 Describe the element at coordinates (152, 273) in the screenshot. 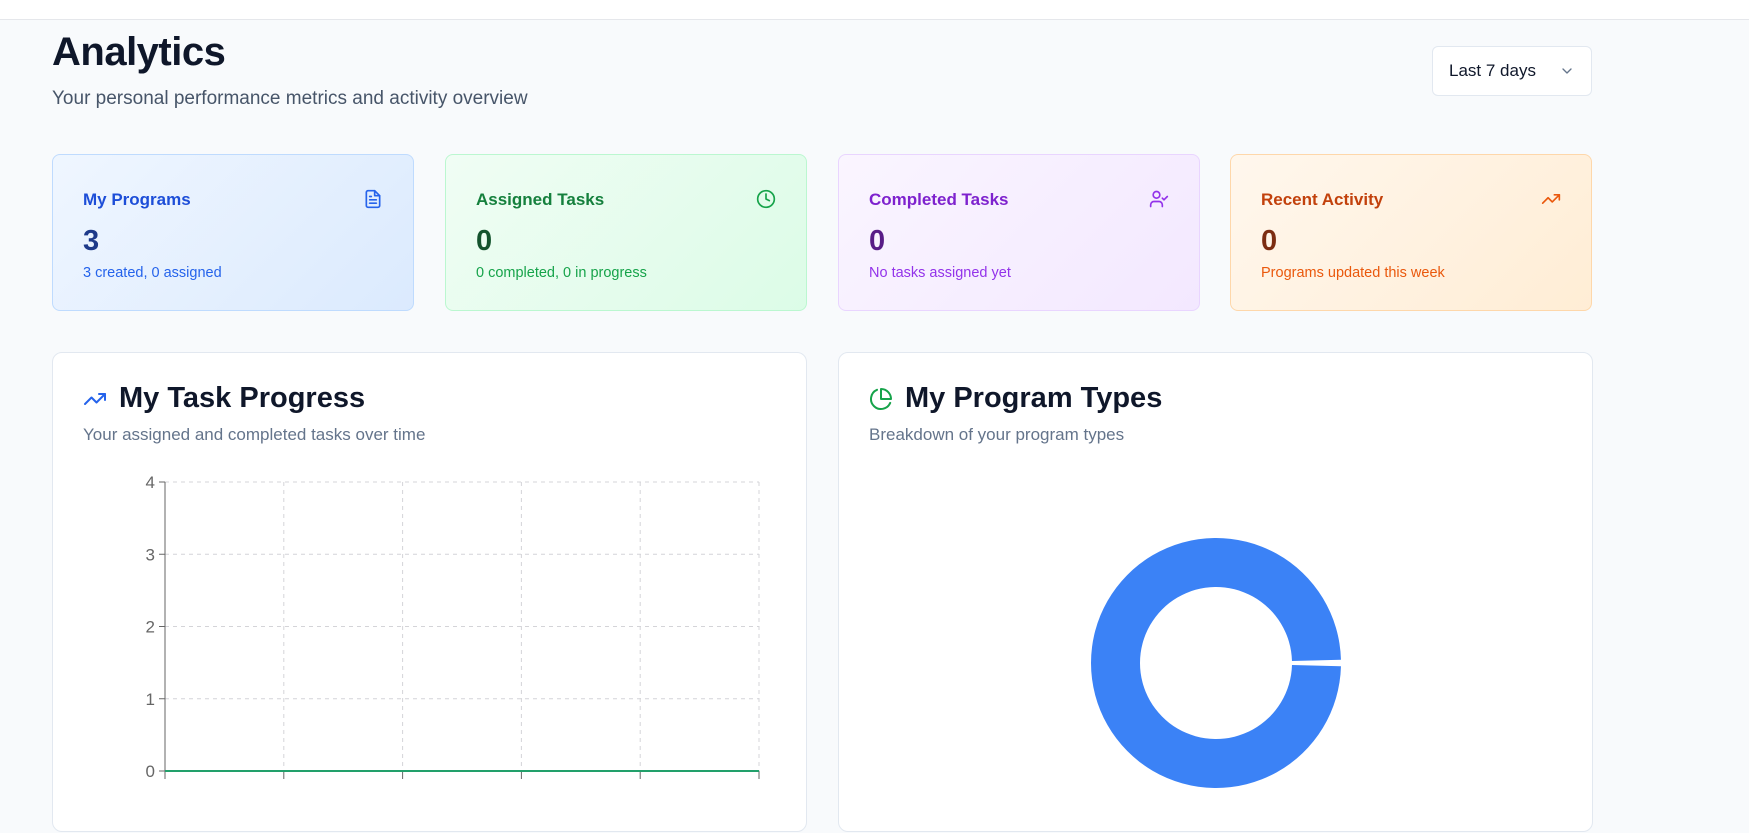

I see `stat-subtext: 3 created, 0 assigned` at that location.